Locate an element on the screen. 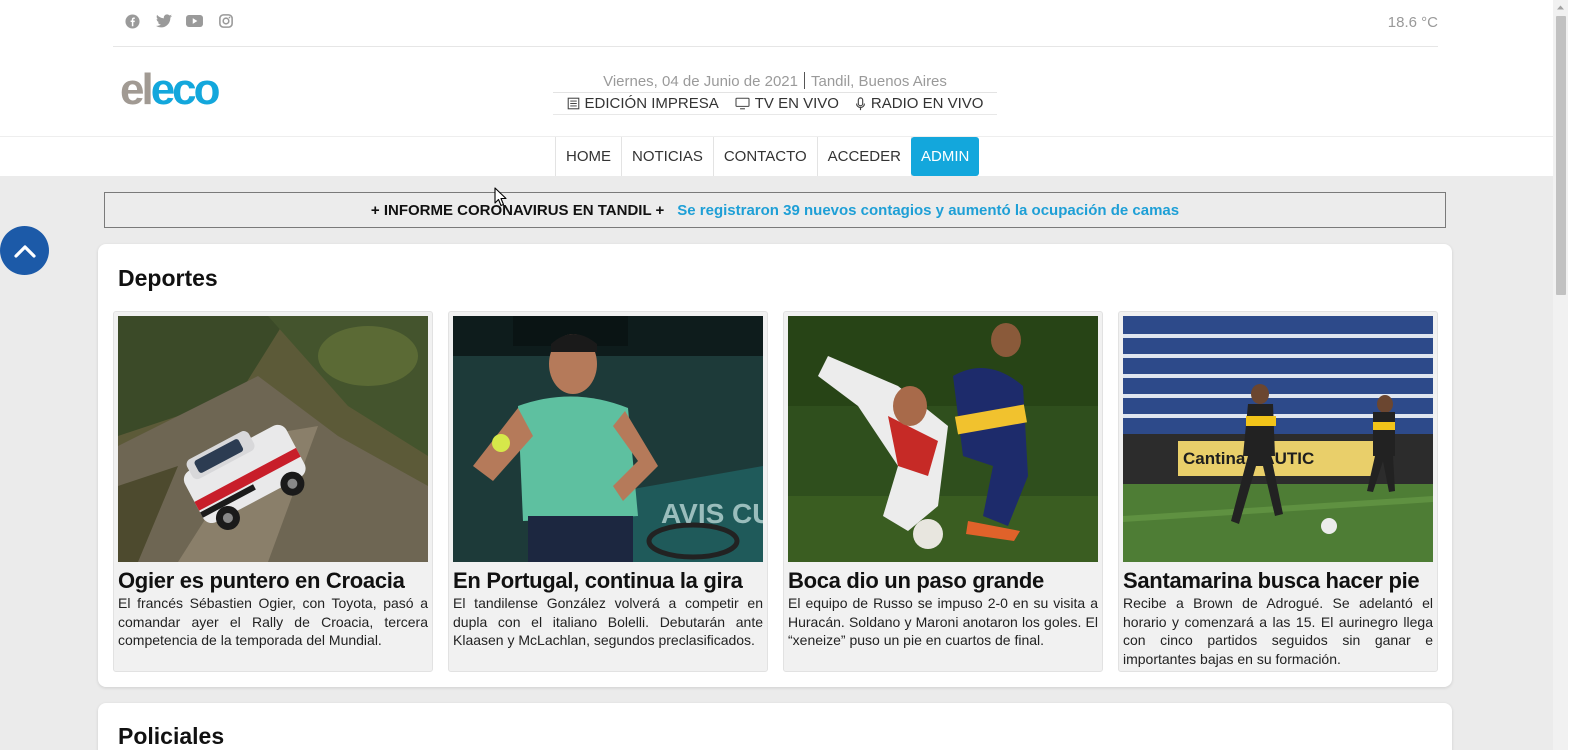 Image resolution: width=1593 pixels, height=750 pixels. divider is located at coordinates (804, 80).